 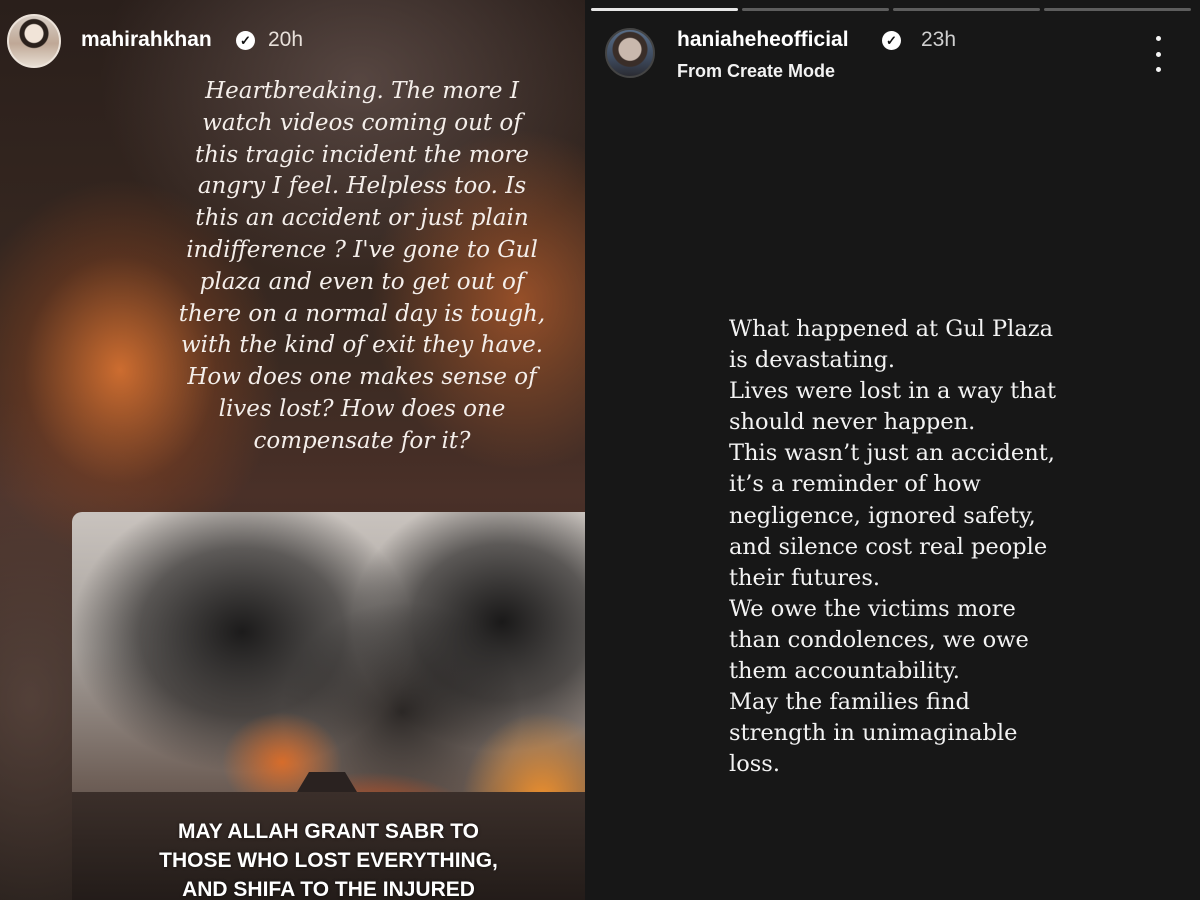 What do you see at coordinates (939, 39) in the screenshot?
I see `right-story-time: 23h` at bounding box center [939, 39].